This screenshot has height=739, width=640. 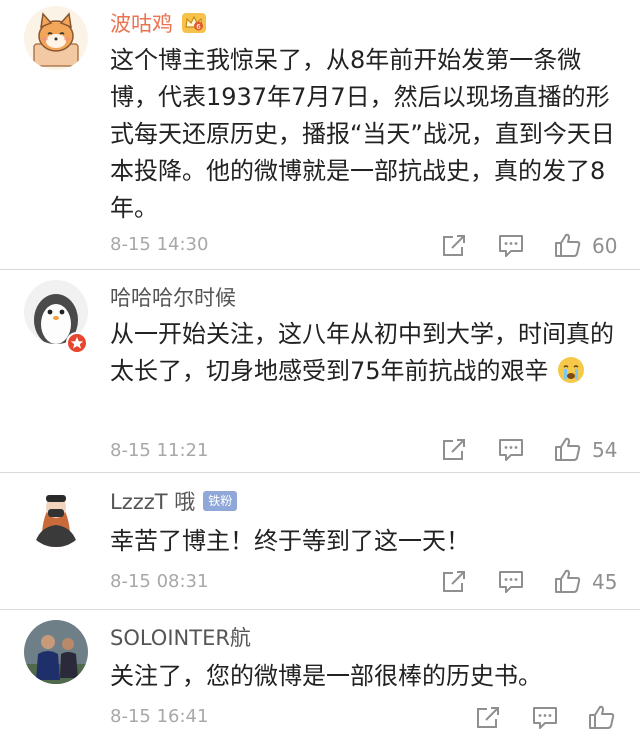 I want to click on username-row: SOLOINTER航, so click(x=180, y=637).